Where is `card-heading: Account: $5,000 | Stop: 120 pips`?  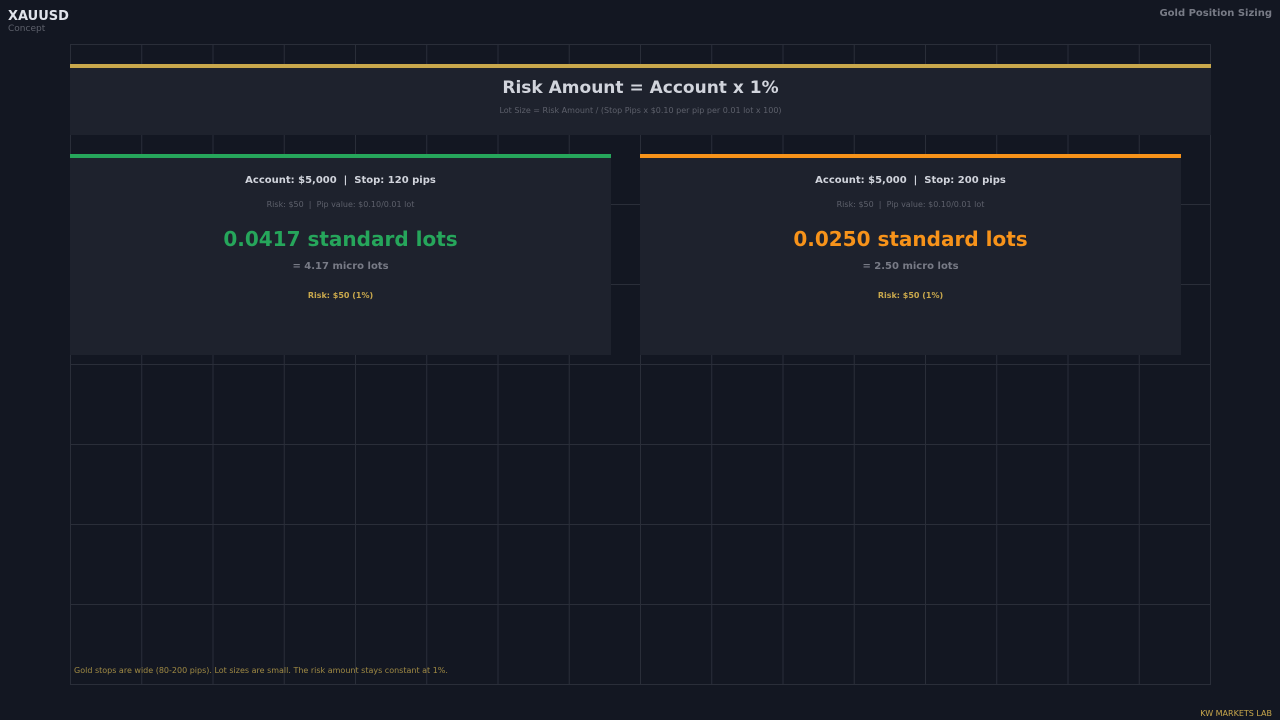 card-heading: Account: $5,000 | Stop: 120 pips is located at coordinates (340, 180).